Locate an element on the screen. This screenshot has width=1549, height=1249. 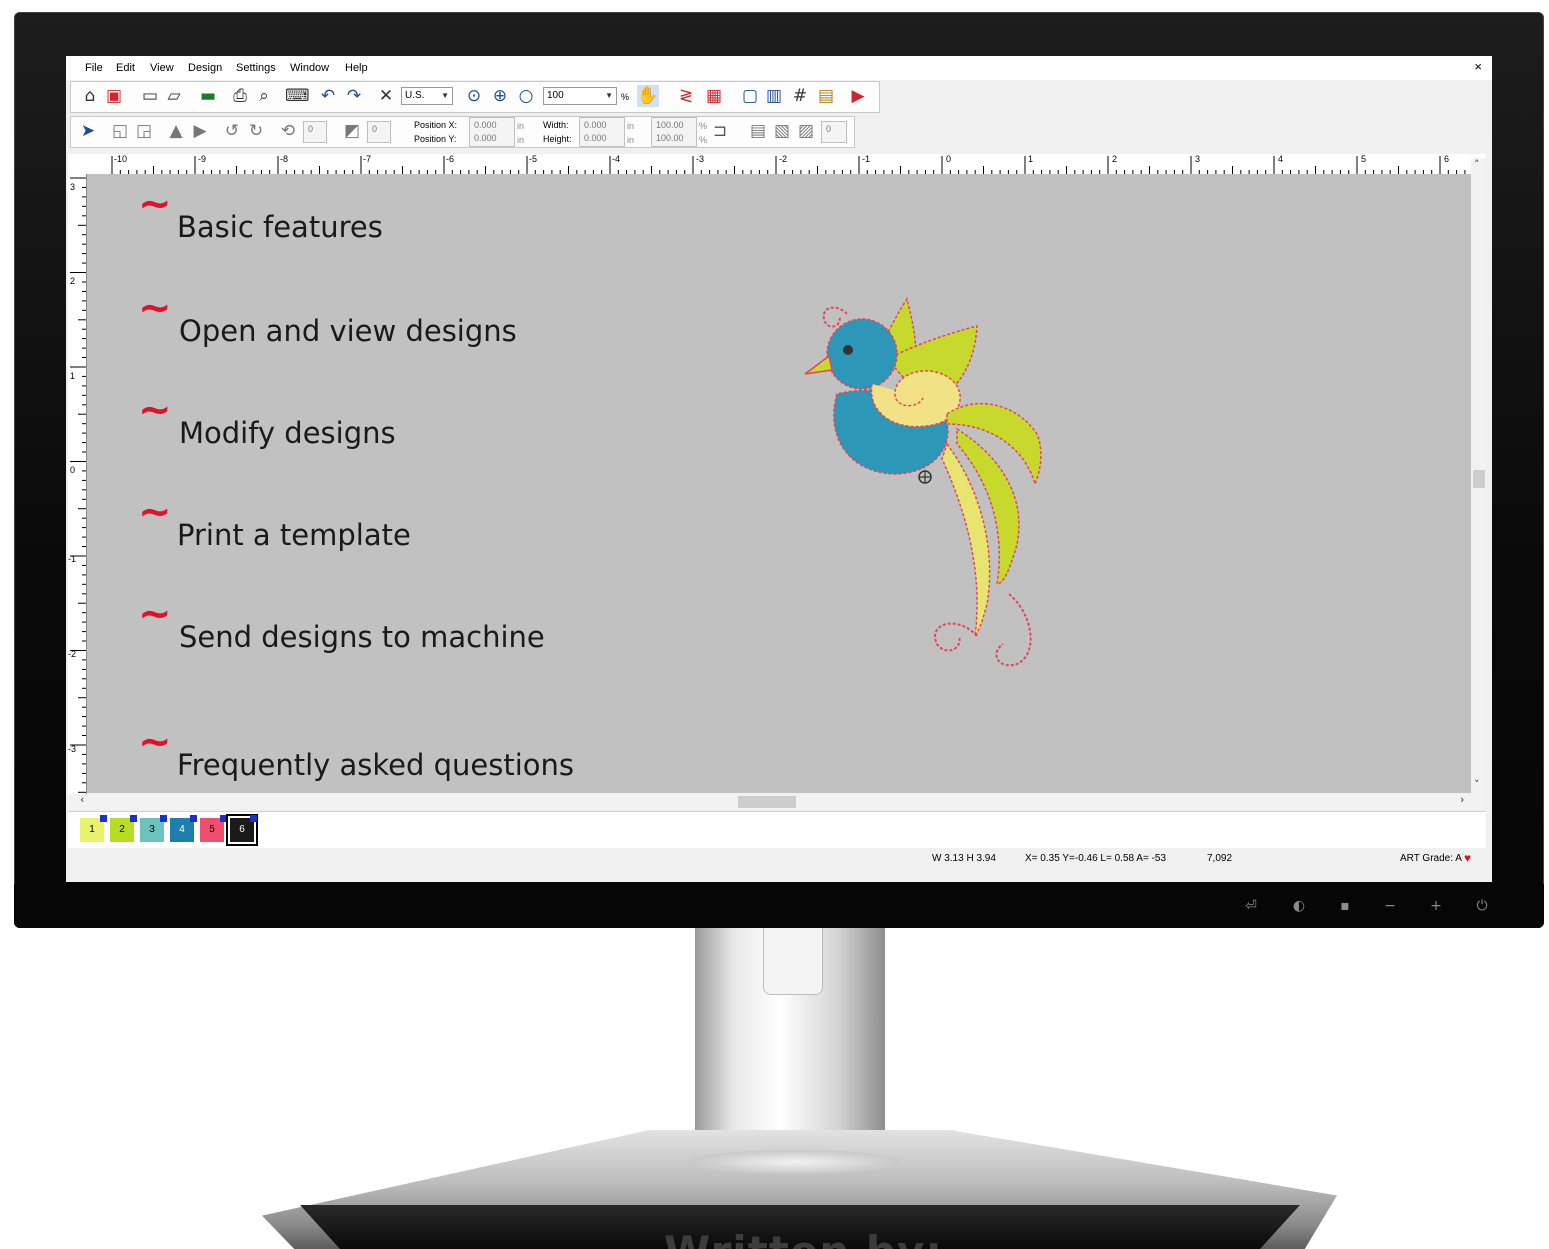
height-field: 0.000 is located at coordinates (602, 139).